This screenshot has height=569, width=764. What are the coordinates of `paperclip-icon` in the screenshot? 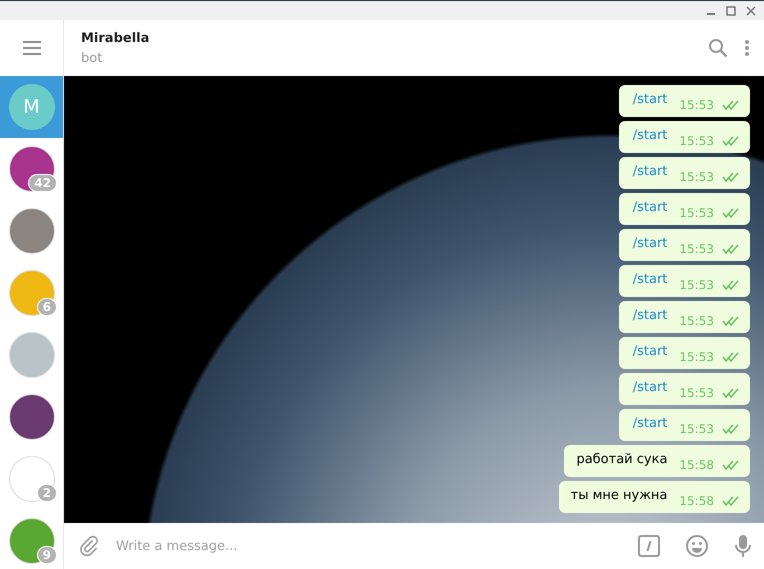 It's located at (89, 546).